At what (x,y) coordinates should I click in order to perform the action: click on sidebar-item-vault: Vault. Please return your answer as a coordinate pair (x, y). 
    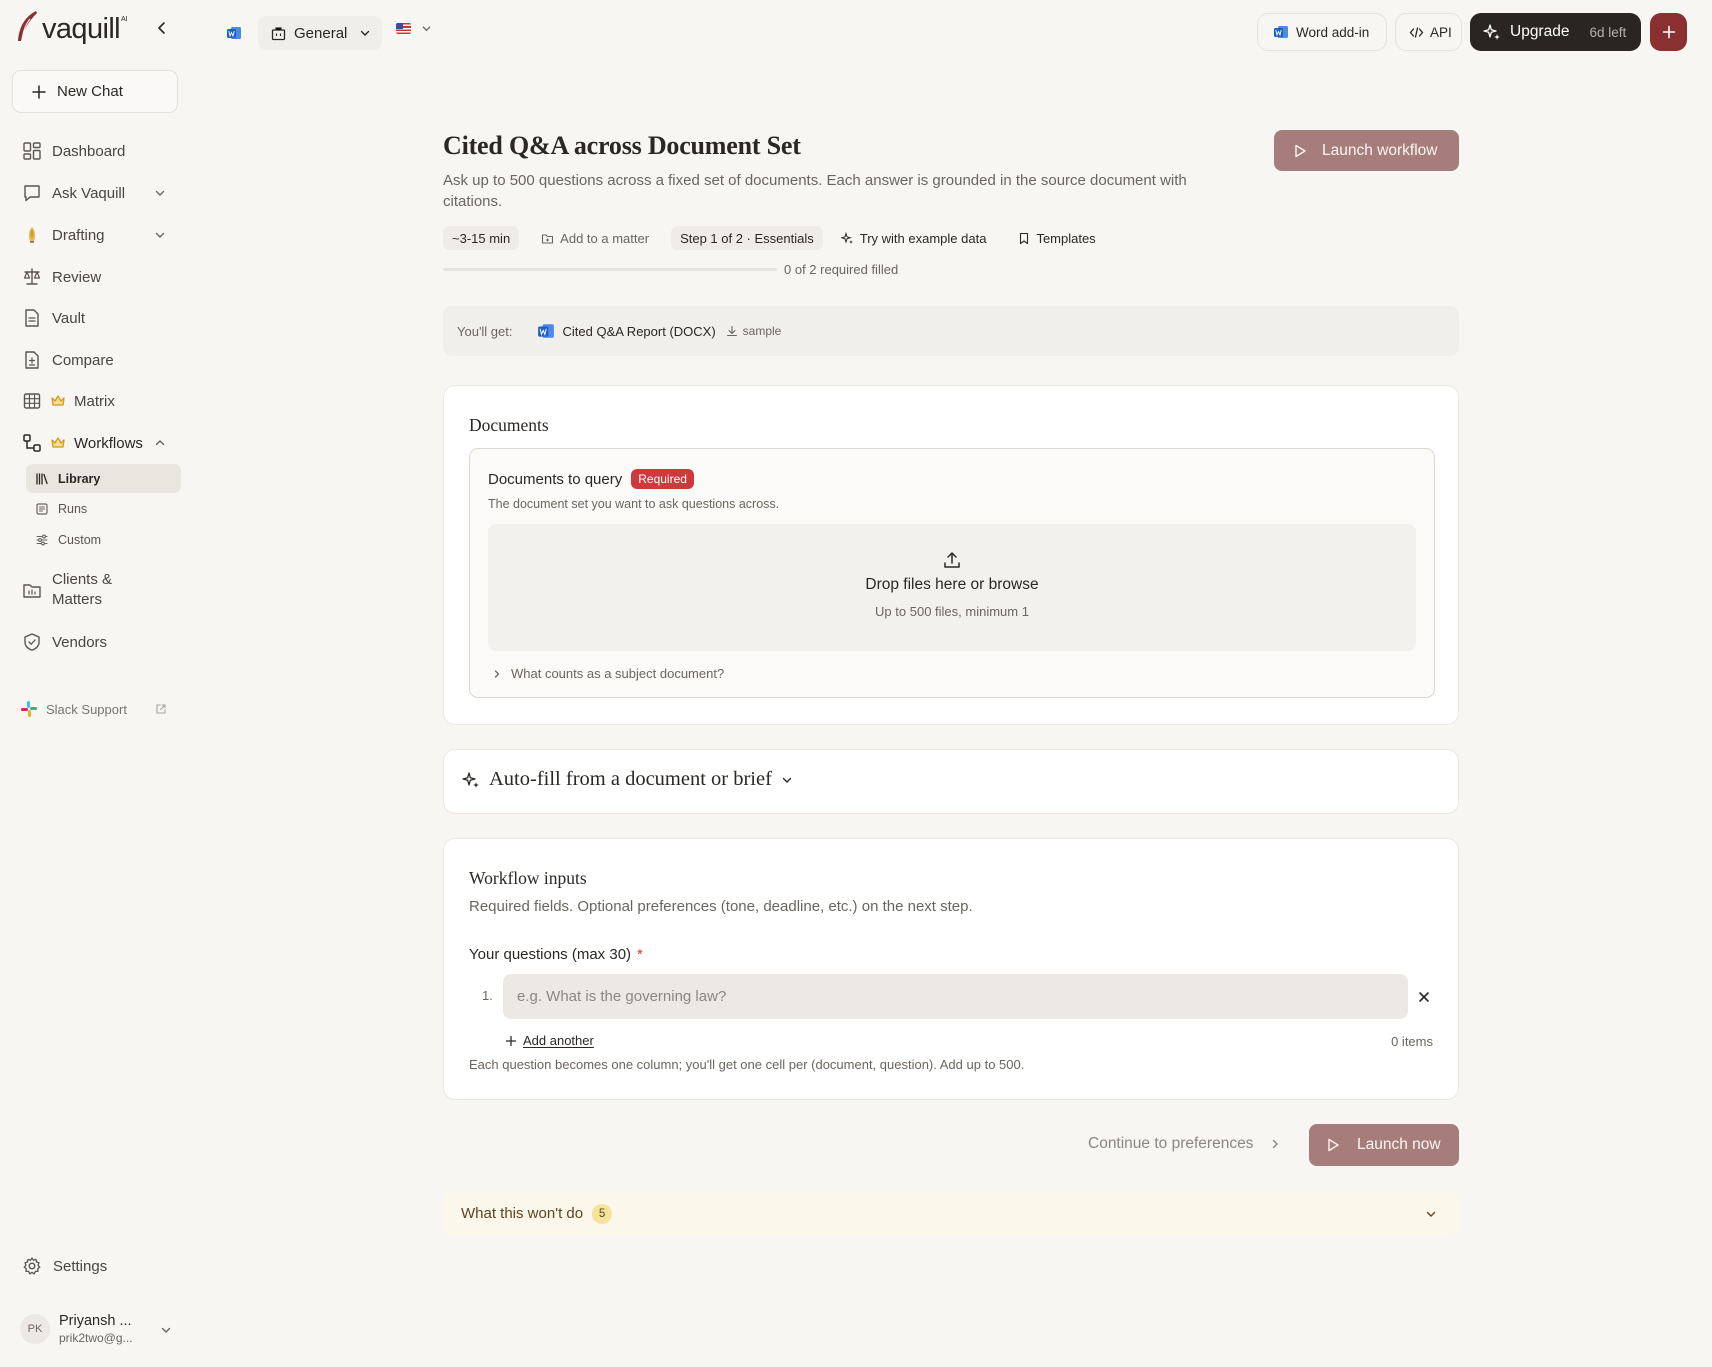
    Looking at the image, I should click on (96, 318).